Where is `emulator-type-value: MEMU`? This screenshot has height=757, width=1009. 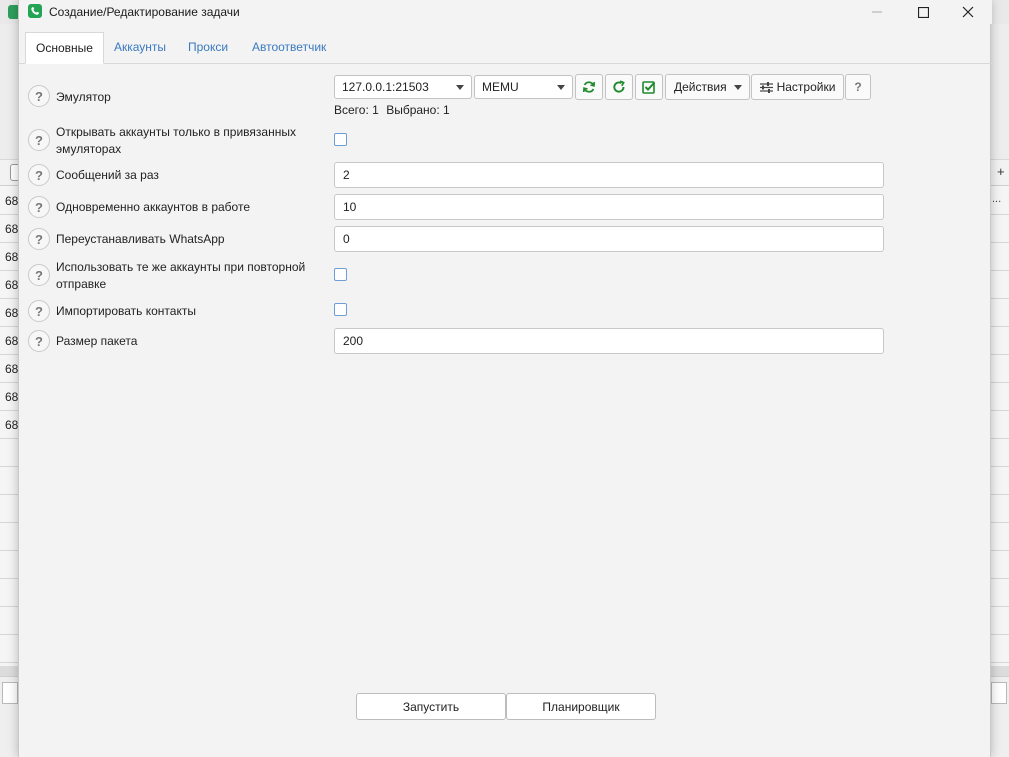
emulator-type-value: MEMU is located at coordinates (500, 87).